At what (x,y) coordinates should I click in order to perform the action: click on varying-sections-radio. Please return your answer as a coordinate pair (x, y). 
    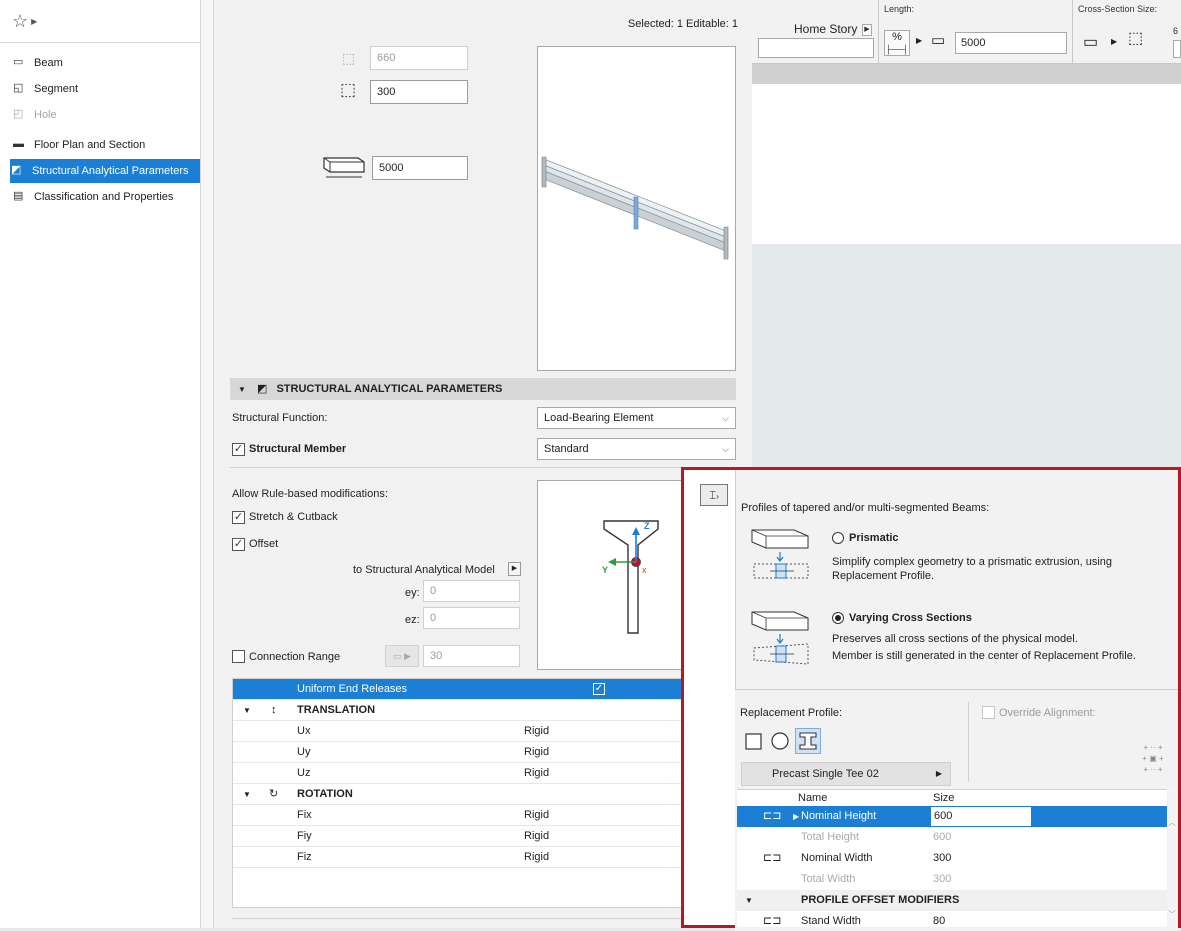
    Looking at the image, I should click on (838, 618).